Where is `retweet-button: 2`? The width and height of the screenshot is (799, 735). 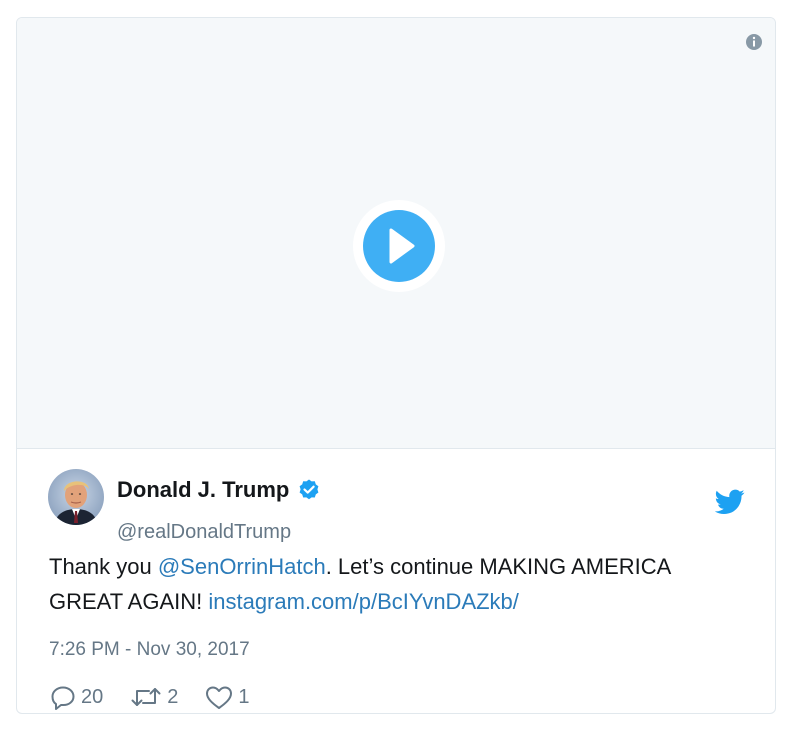
retweet-button: 2 is located at coordinates (153, 697).